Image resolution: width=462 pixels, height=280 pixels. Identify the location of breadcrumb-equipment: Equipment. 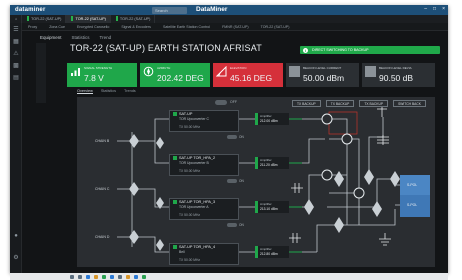
(51, 37).